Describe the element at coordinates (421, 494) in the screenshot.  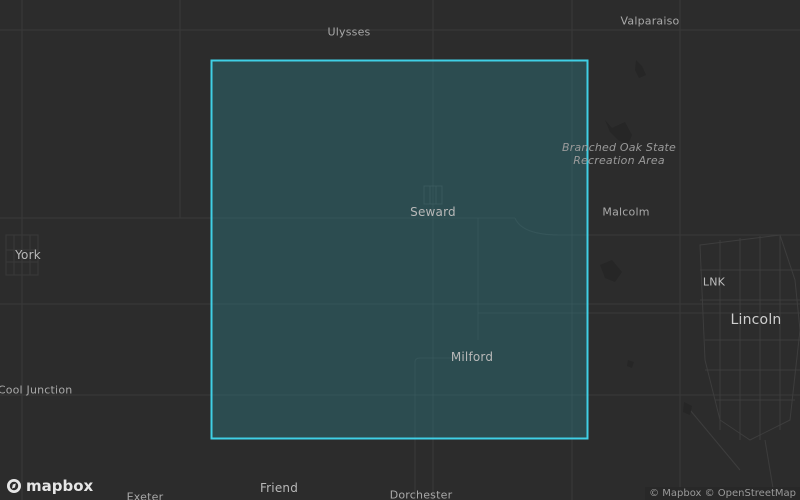
I see `place-label-dorchester: Dorchester` at that location.